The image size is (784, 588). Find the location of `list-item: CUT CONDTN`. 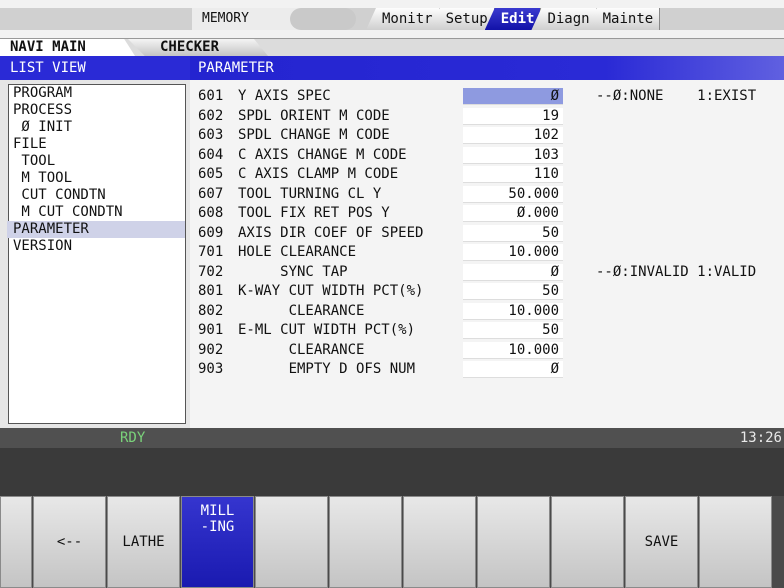

list-item: CUT CONDTN is located at coordinates (97, 195).